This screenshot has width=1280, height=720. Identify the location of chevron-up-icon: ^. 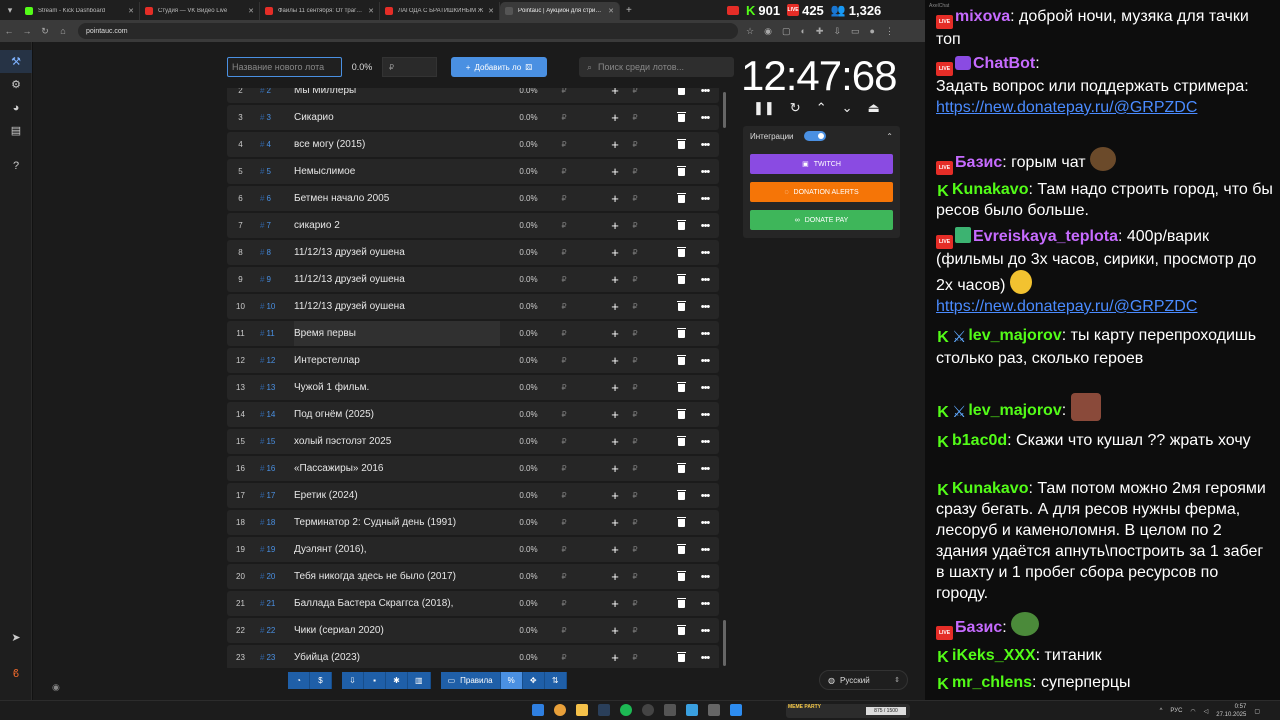
(1161, 711).